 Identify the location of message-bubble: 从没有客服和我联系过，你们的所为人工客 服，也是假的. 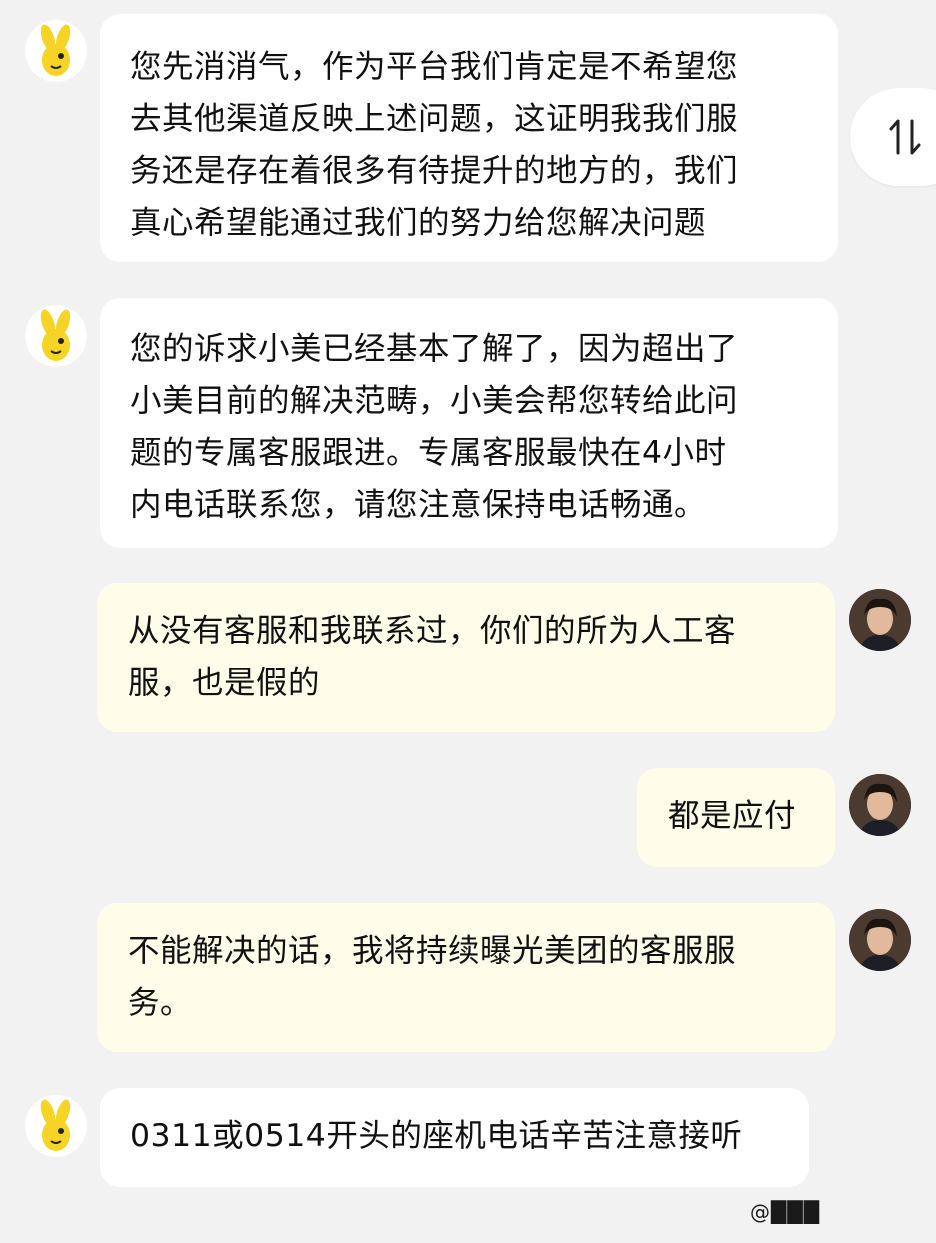
(466, 657).